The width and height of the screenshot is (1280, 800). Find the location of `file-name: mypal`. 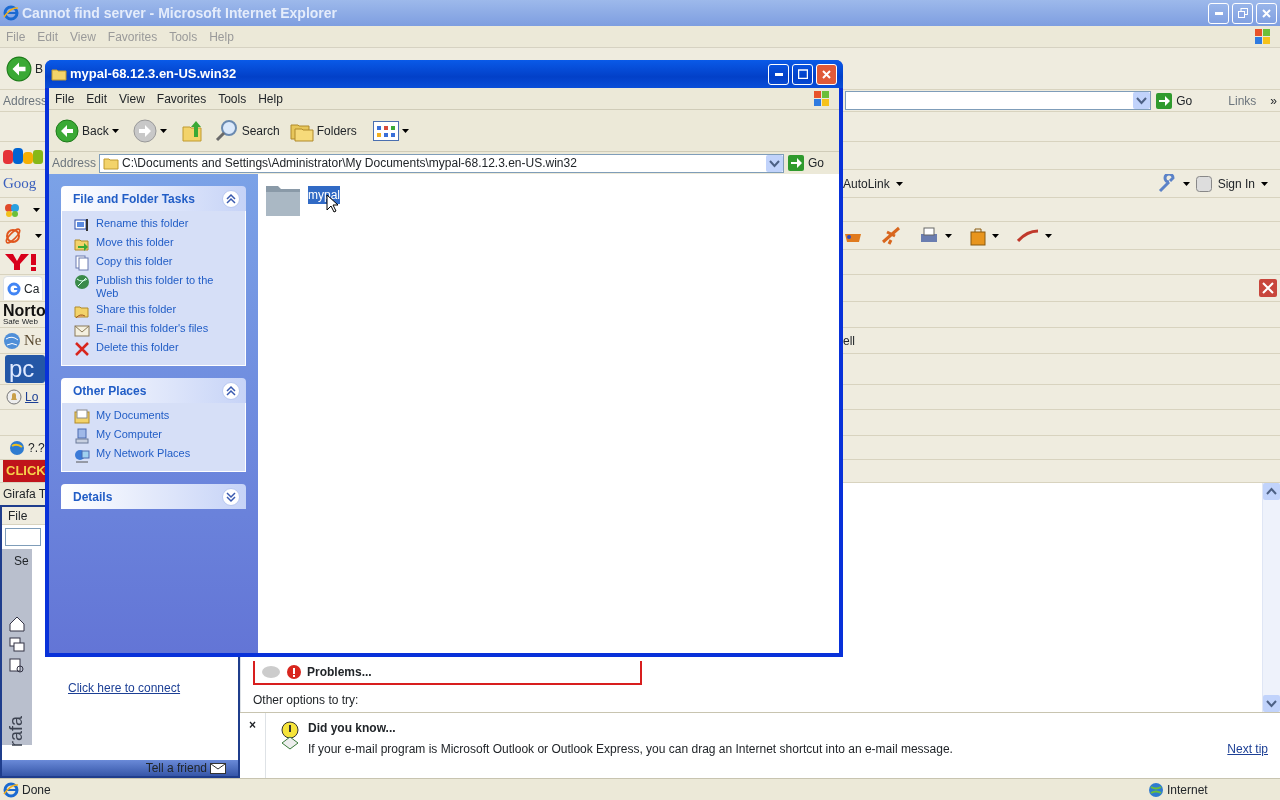

file-name: mypal is located at coordinates (324, 195).